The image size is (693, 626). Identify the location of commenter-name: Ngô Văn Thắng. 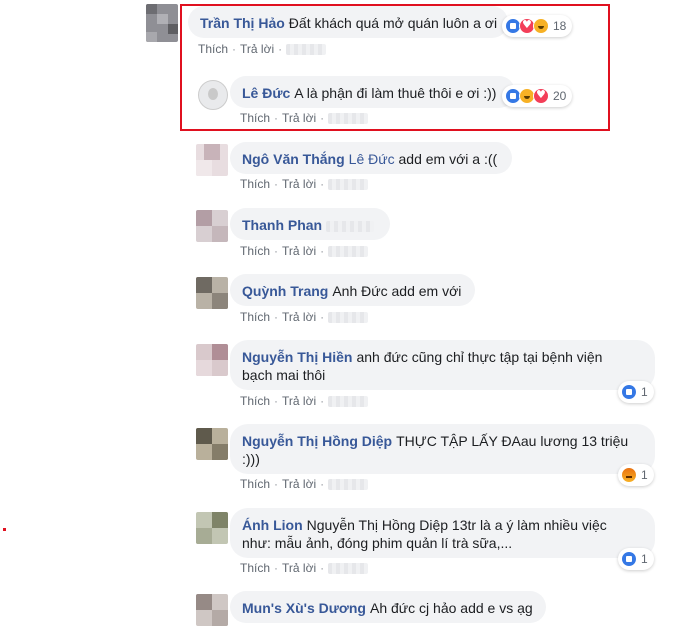
(293, 159).